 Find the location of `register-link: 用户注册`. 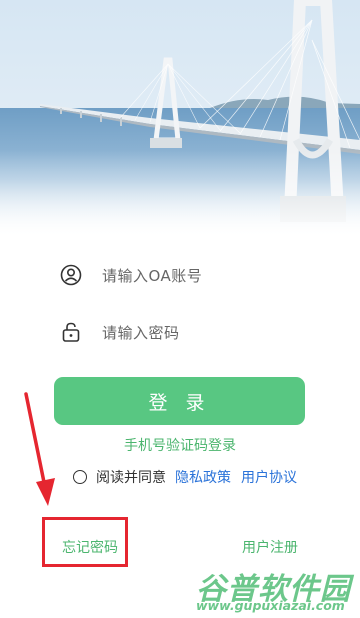

register-link: 用户注册 is located at coordinates (270, 547).